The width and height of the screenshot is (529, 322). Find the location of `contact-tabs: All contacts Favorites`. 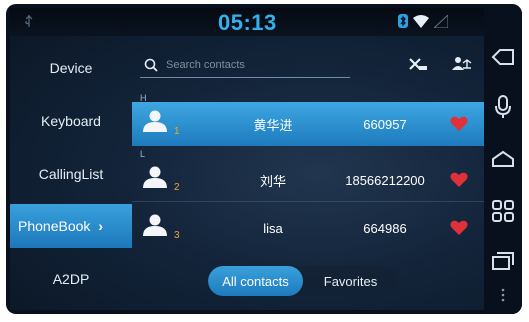

contact-tabs: All contacts Favorites is located at coordinates (303, 281).